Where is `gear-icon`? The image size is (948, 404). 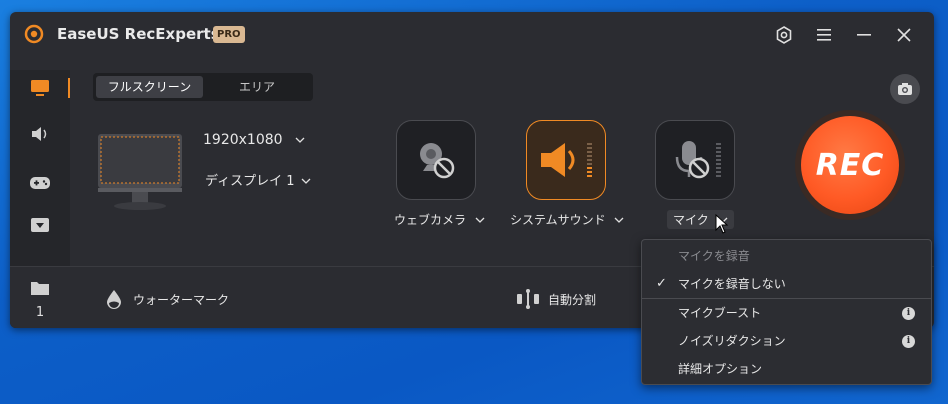
gear-icon is located at coordinates (784, 35).